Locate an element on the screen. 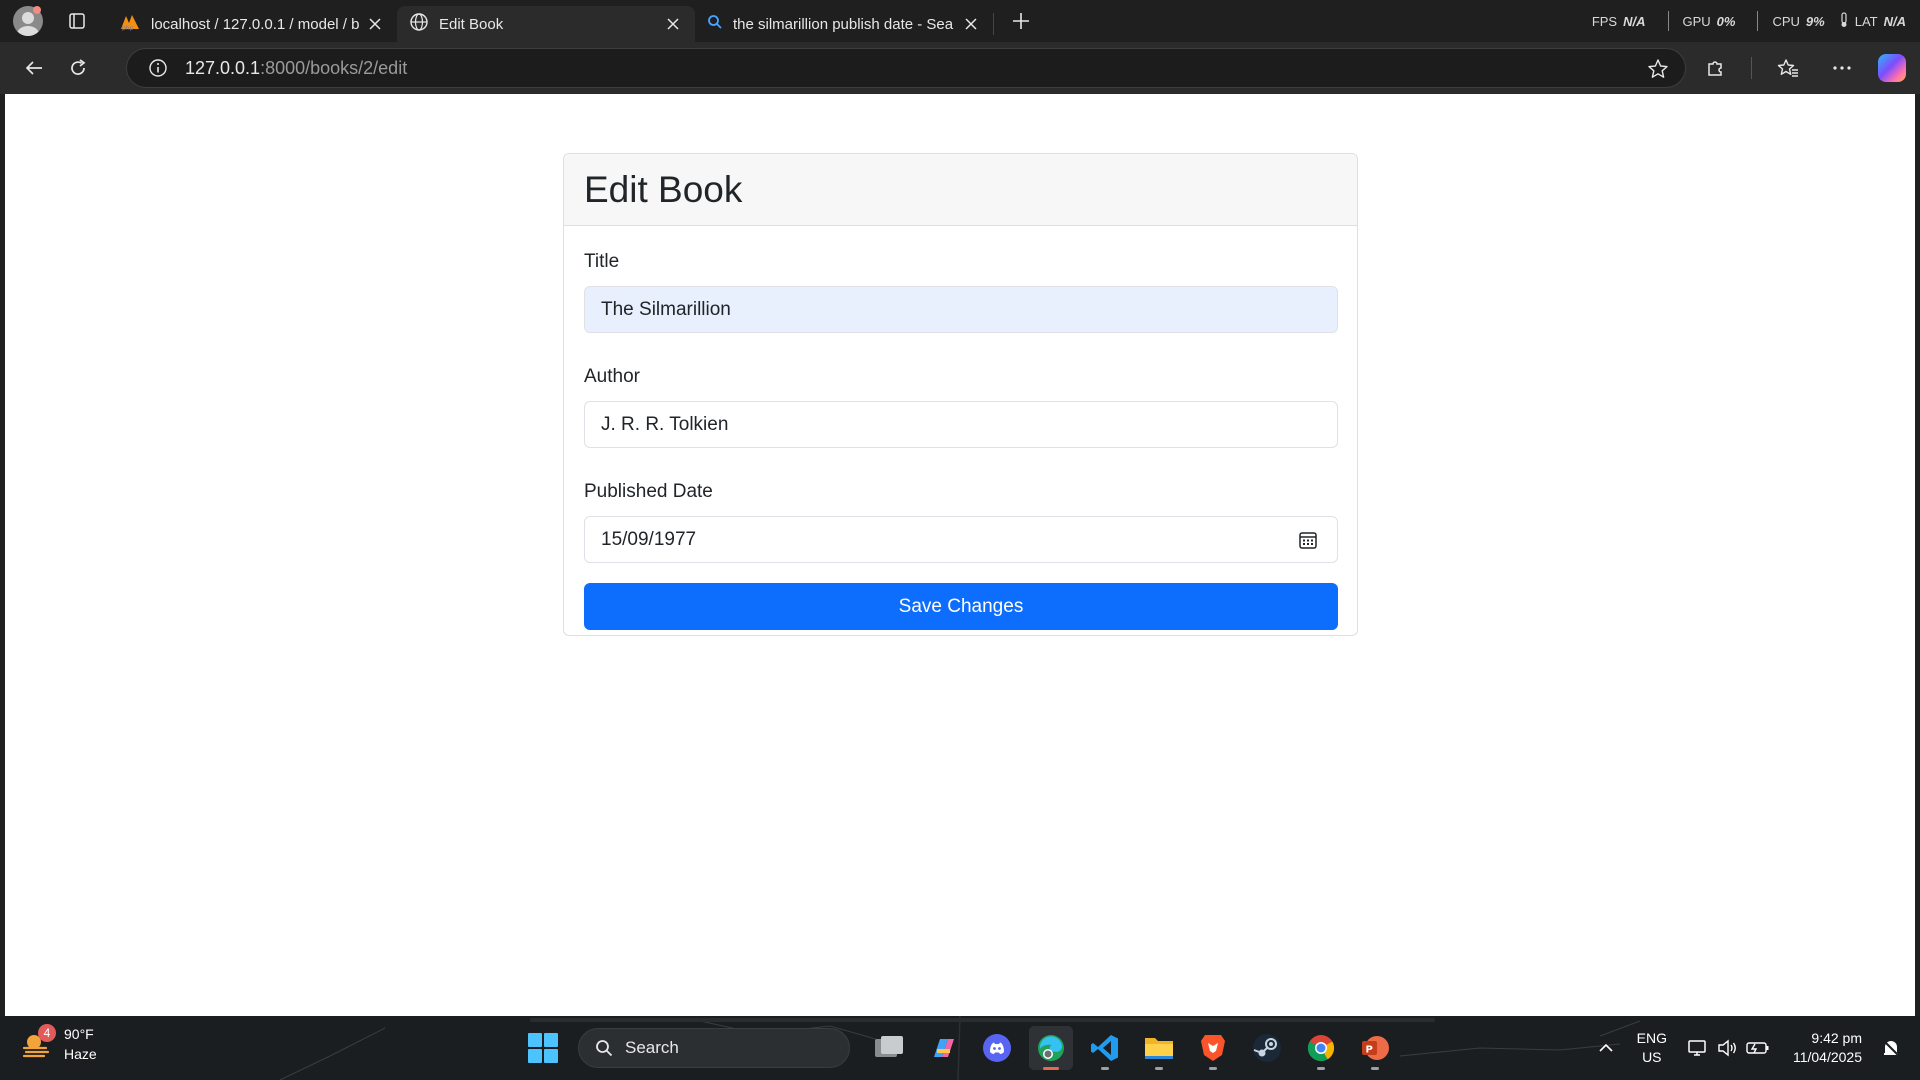 The width and height of the screenshot is (1920, 1080). network-icon is located at coordinates (1698, 1048).